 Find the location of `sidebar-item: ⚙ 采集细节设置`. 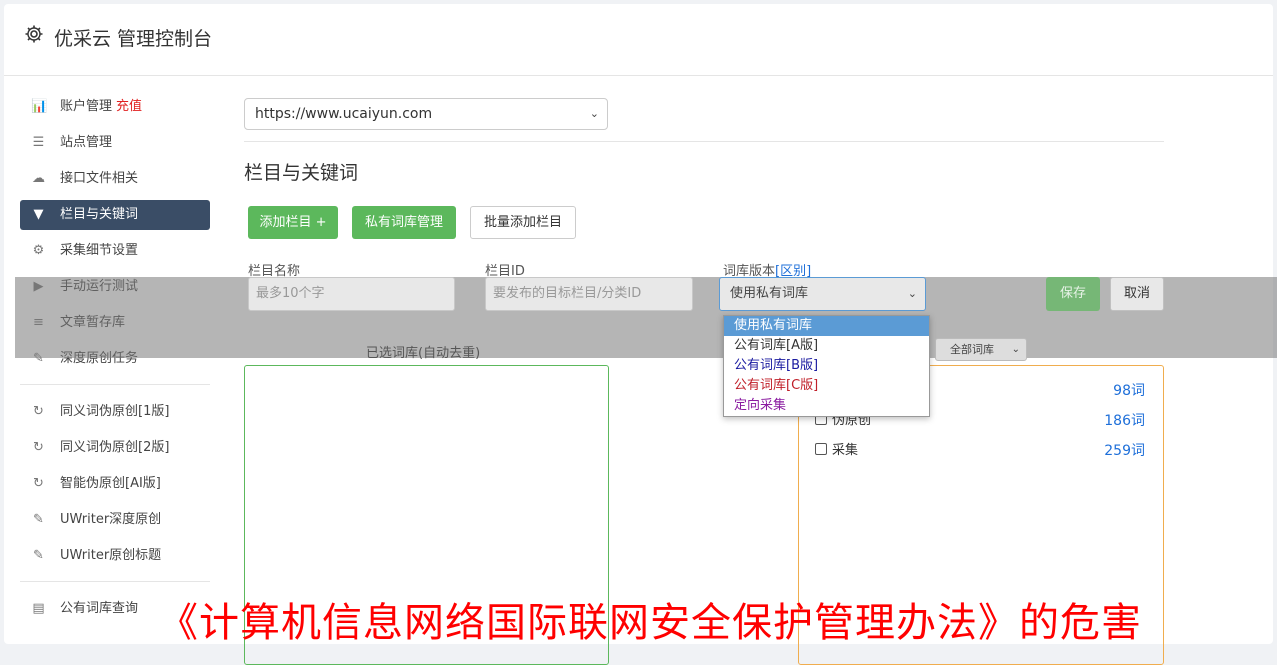

sidebar-item: ⚙ 采集细节设置 is located at coordinates (115, 251).